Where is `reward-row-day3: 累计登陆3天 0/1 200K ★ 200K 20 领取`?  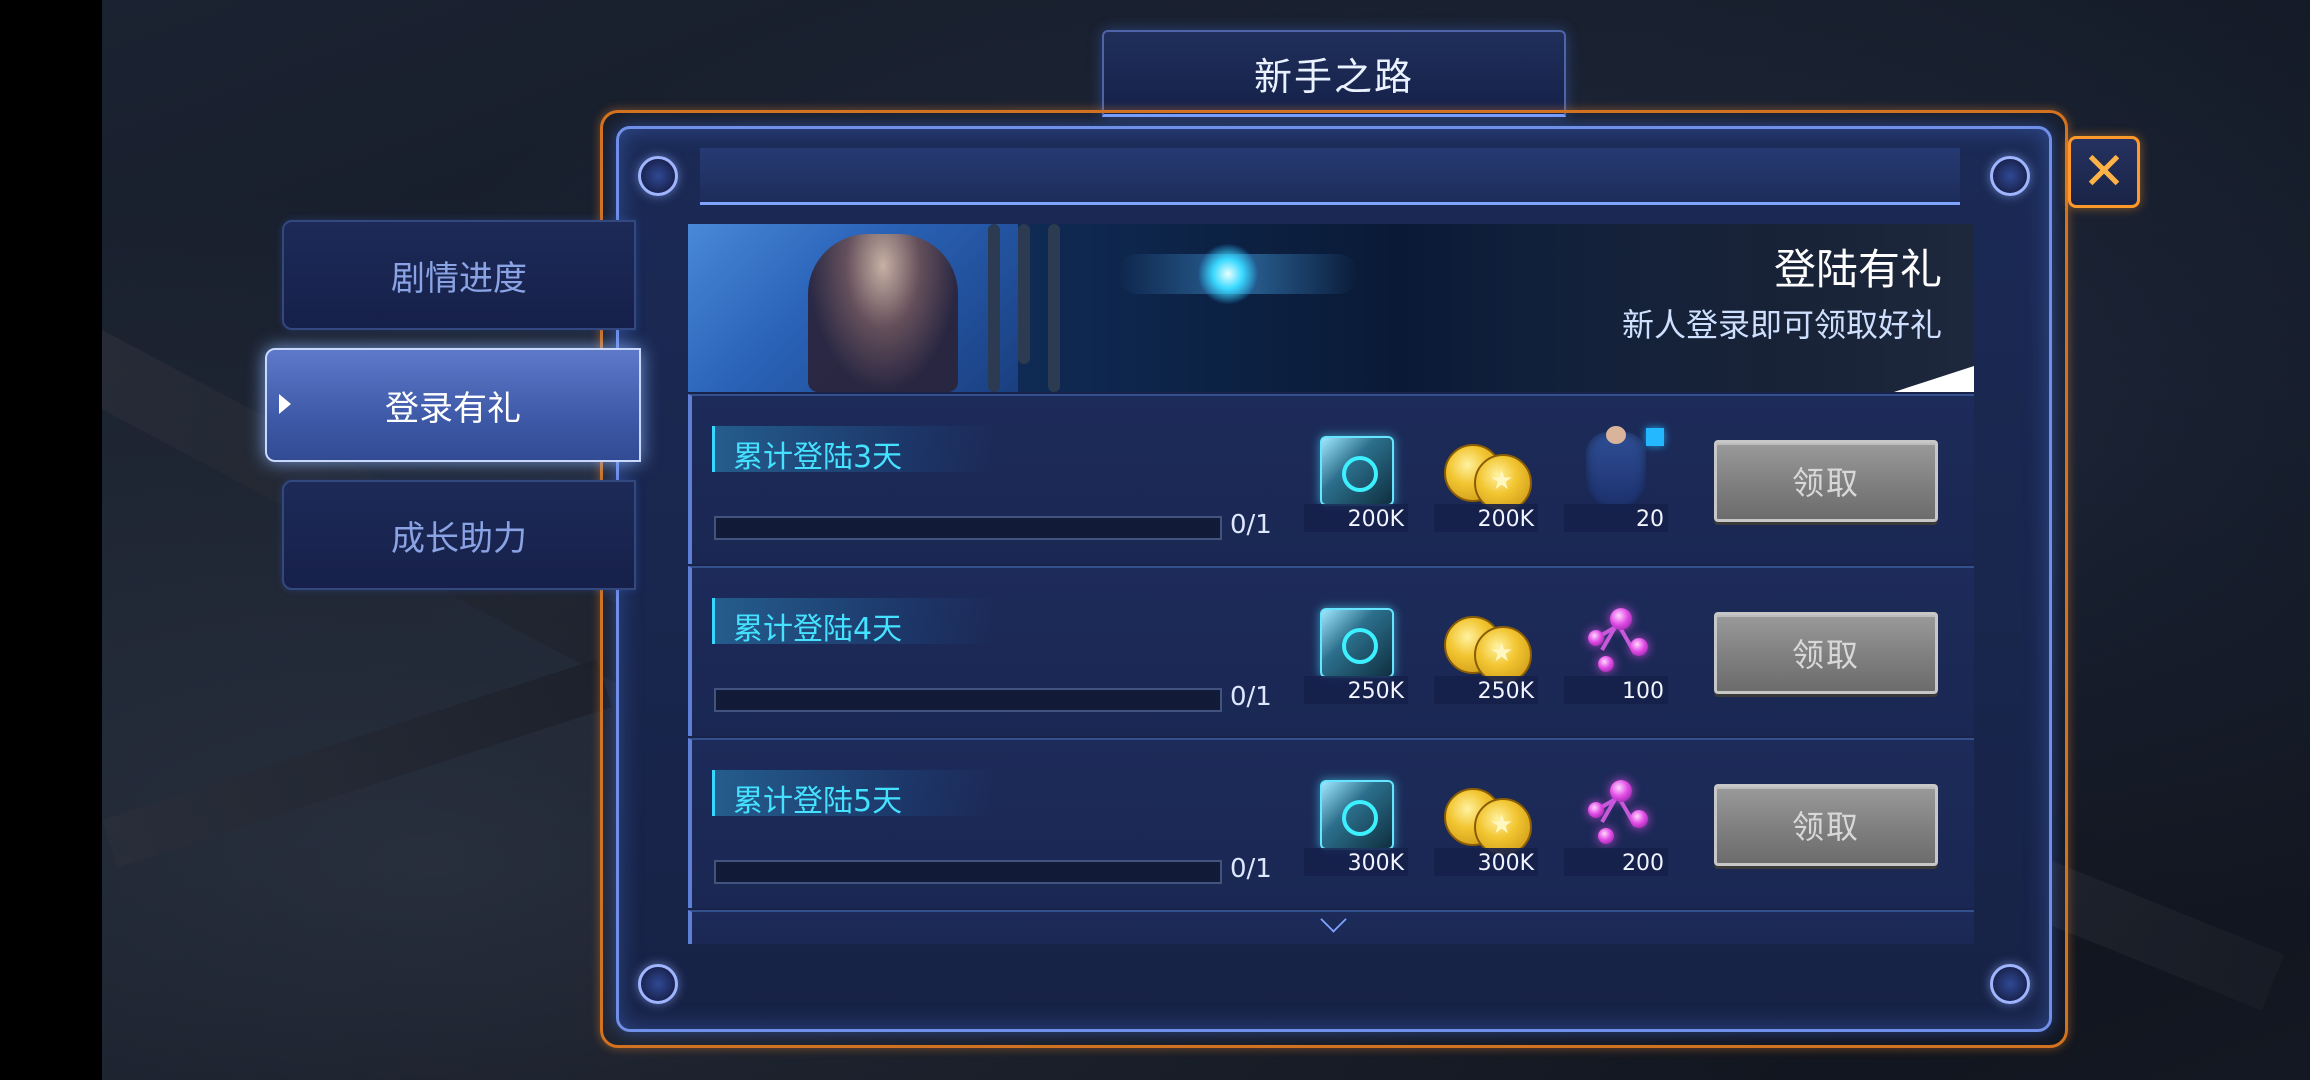 reward-row-day3: 累计登陆3天 0/1 200K ★ 200K 20 领取 is located at coordinates (1331, 479).